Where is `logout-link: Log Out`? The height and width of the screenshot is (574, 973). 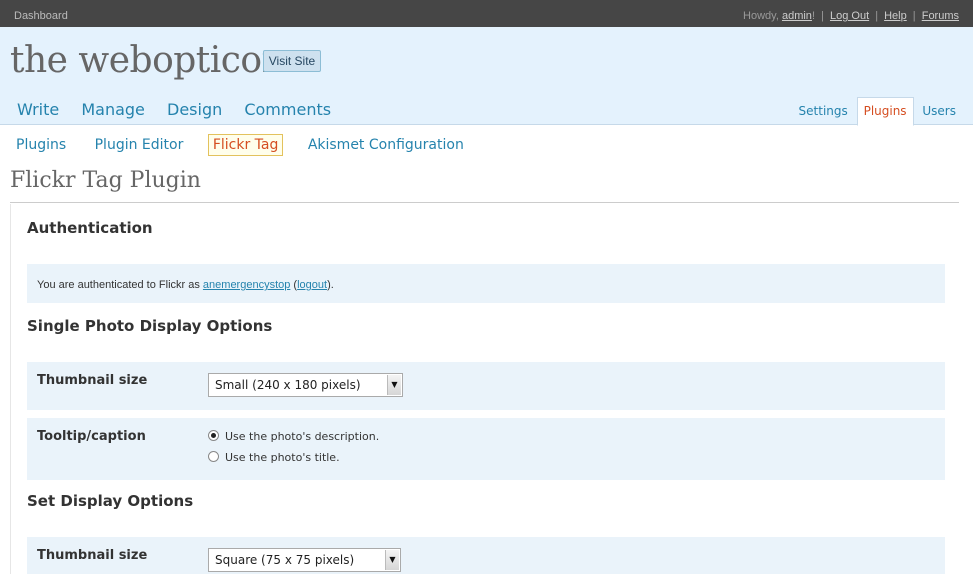 logout-link: Log Out is located at coordinates (849, 16).